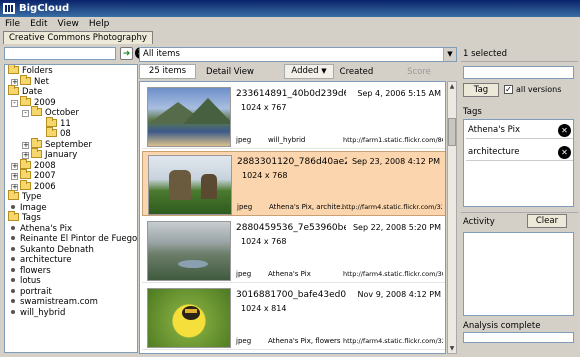 This screenshot has width=580, height=357. What do you see at coordinates (324, 71) in the screenshot?
I see `sort-down-arrow-icon: ▼` at bounding box center [324, 71].